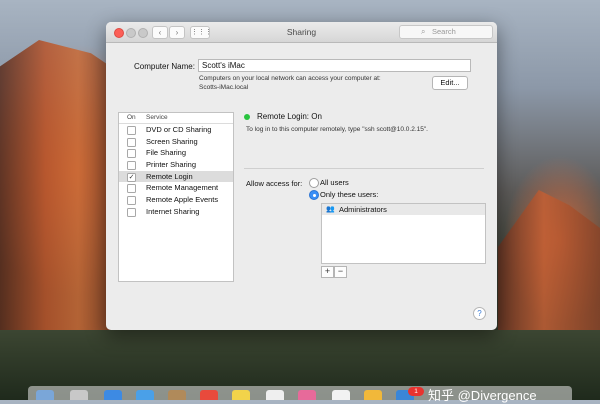  What do you see at coordinates (177, 395) in the screenshot?
I see `dock-item-contacts-icon` at bounding box center [177, 395].